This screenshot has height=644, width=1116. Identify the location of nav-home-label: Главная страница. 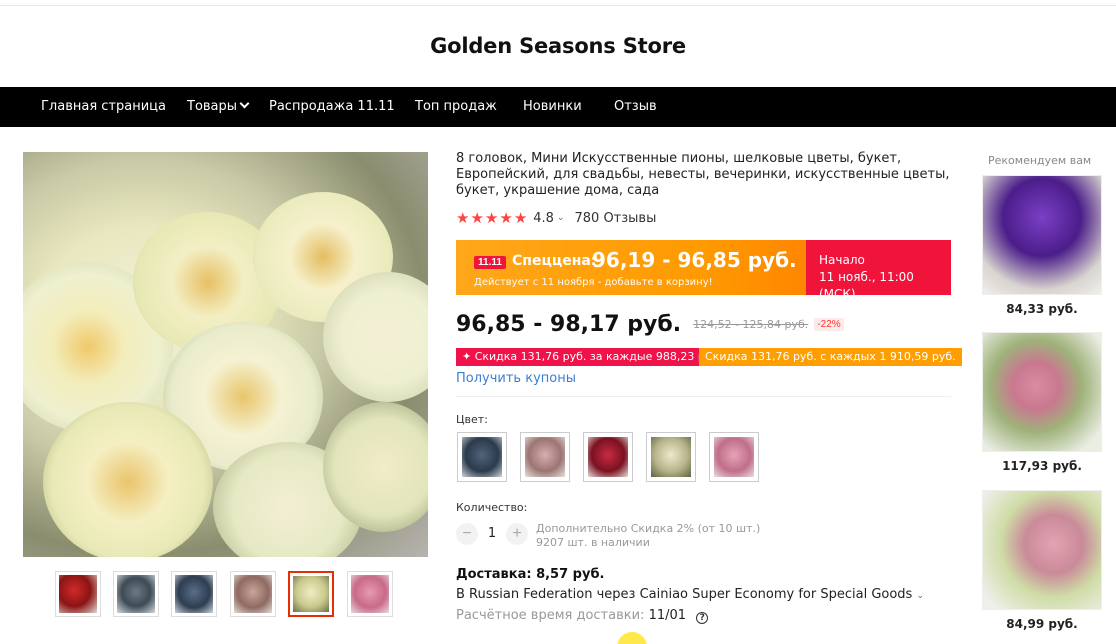
(103, 106).